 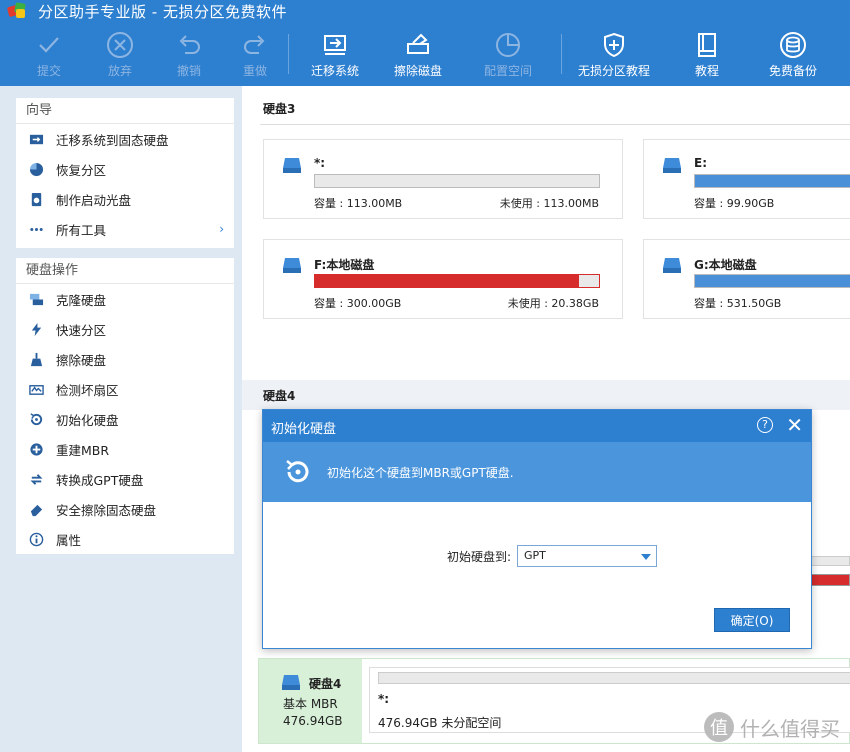 What do you see at coordinates (614, 45) in the screenshot?
I see `shield-plus-icon` at bounding box center [614, 45].